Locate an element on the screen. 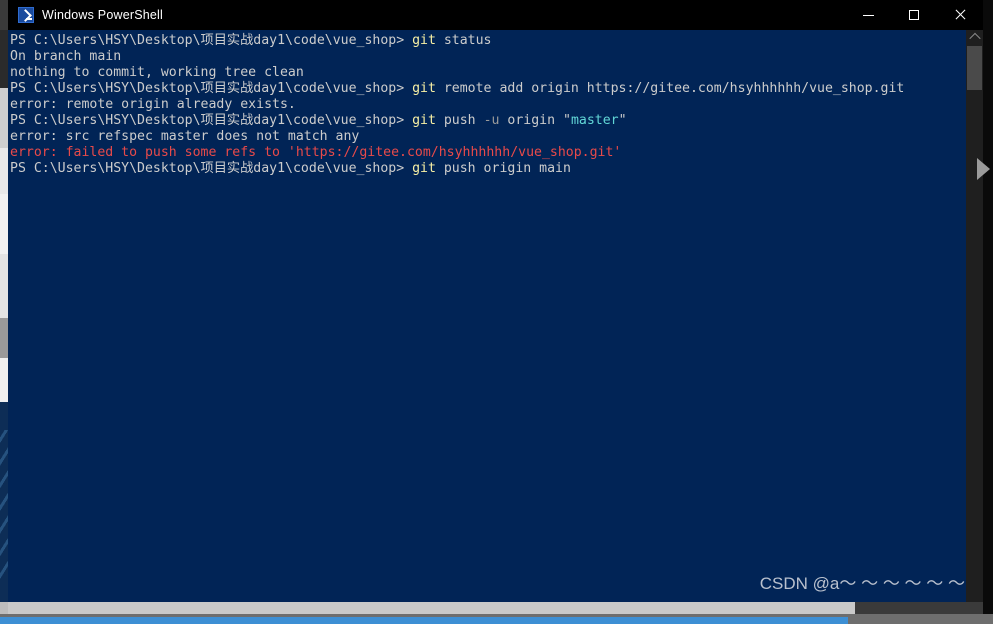  title-bar: Windows PowerShell is located at coordinates (495, 15).